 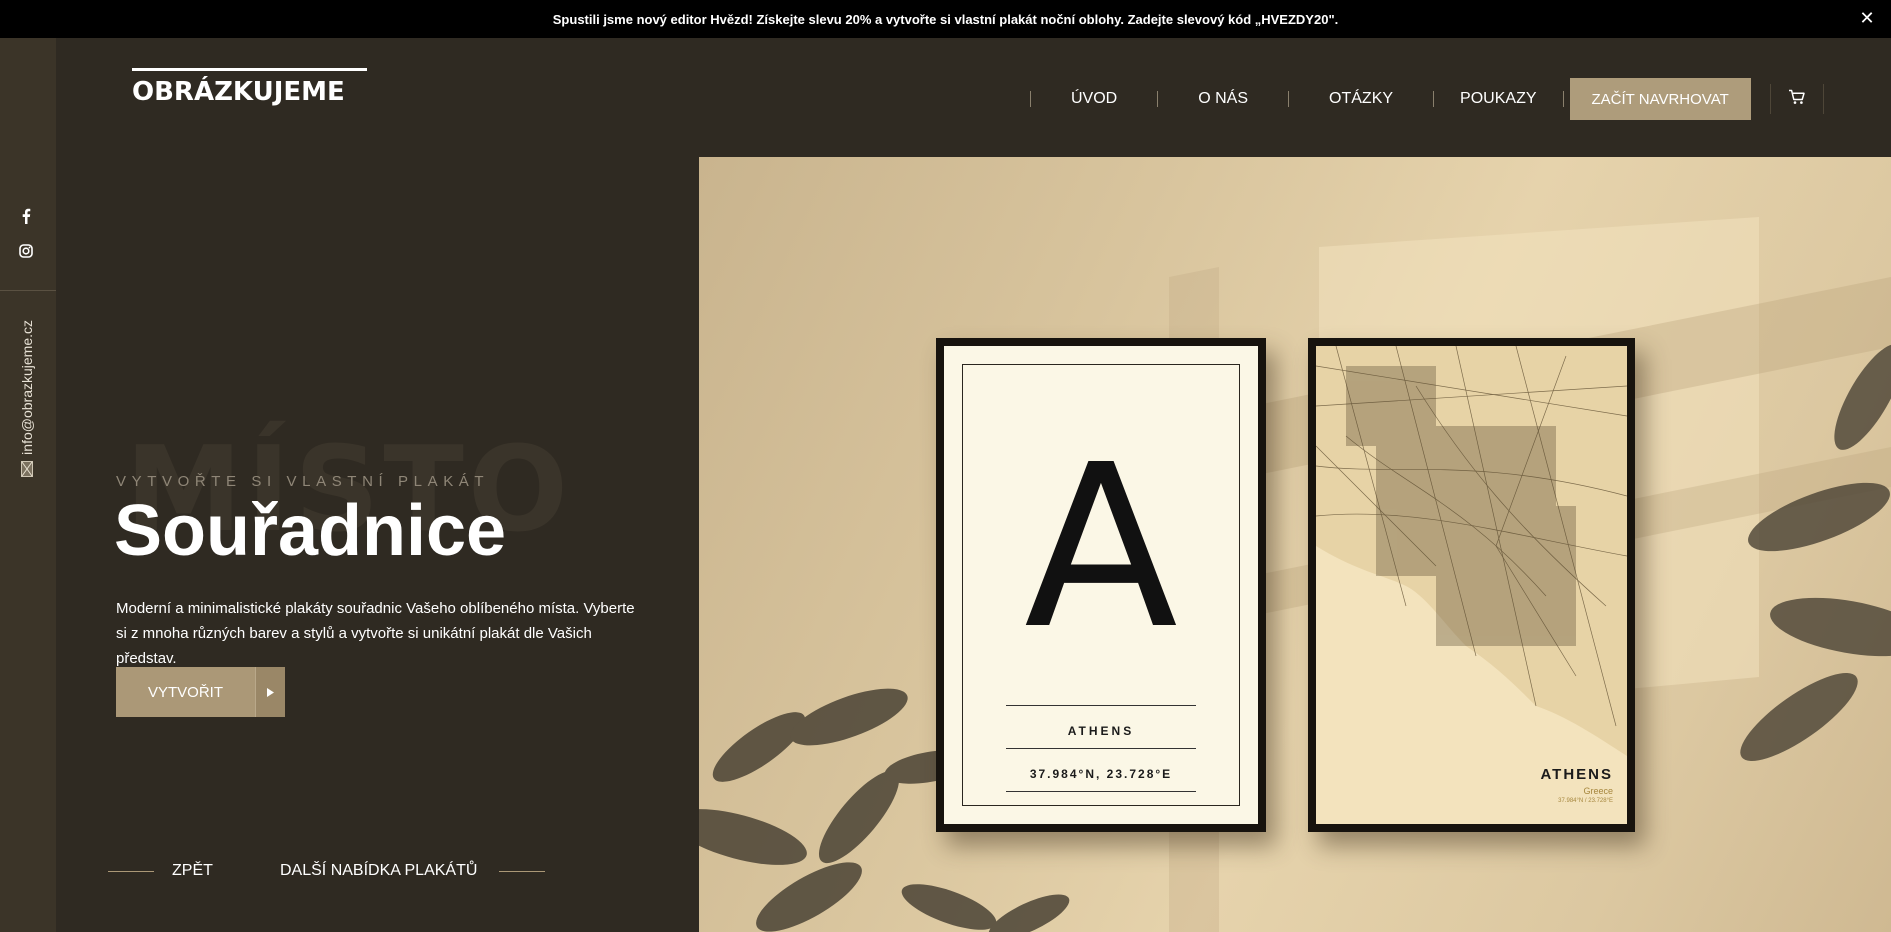 I want to click on city-map-illustration, so click(x=1471, y=551).